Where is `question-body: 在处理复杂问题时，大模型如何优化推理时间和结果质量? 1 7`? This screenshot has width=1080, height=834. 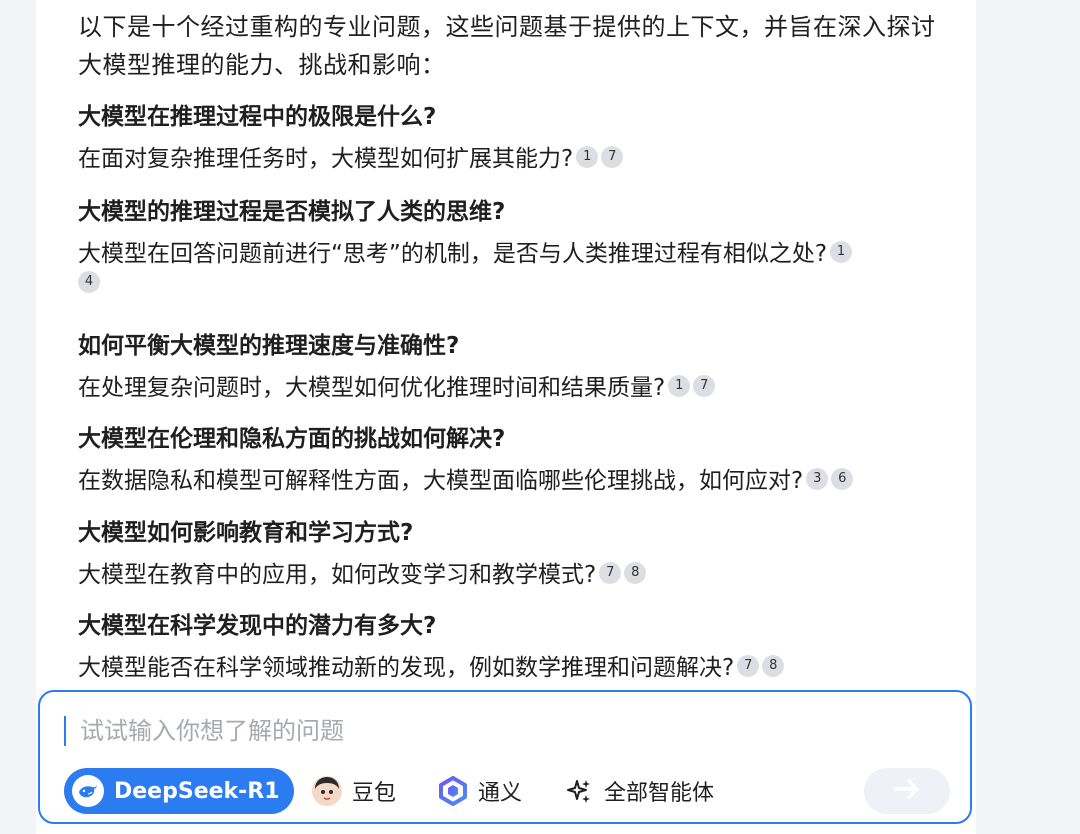 question-body: 在处理复杂问题时，大模型如何优化推理时间和结果质量? 1 7 is located at coordinates (513, 388).